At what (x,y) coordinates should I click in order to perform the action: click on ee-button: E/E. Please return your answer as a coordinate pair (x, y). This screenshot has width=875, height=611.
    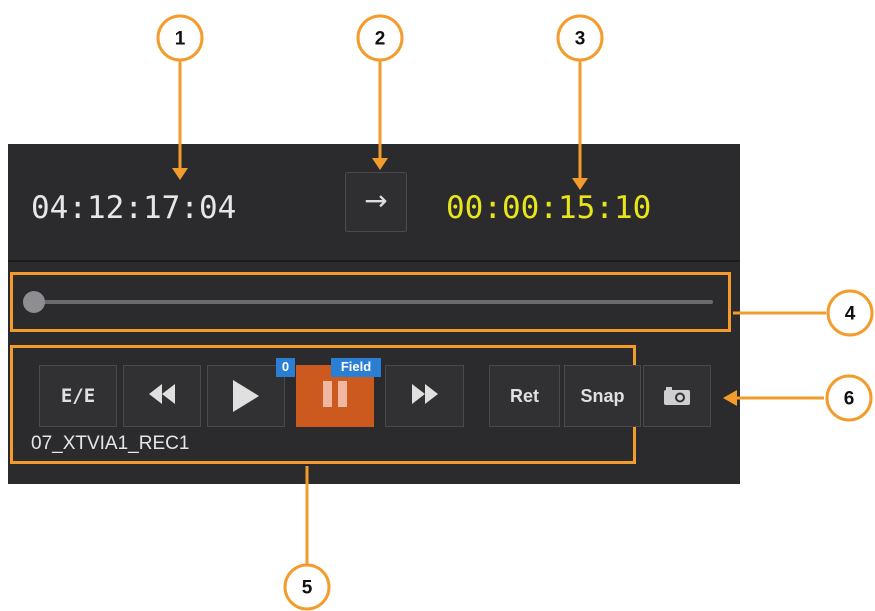
    Looking at the image, I should click on (78, 396).